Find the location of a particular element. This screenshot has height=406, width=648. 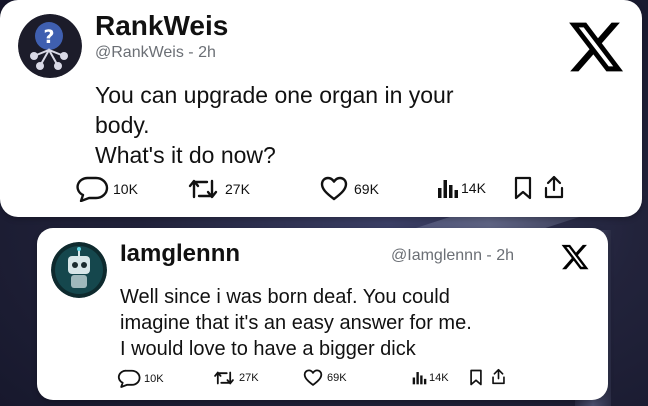

avatar: ? is located at coordinates (50, 46).